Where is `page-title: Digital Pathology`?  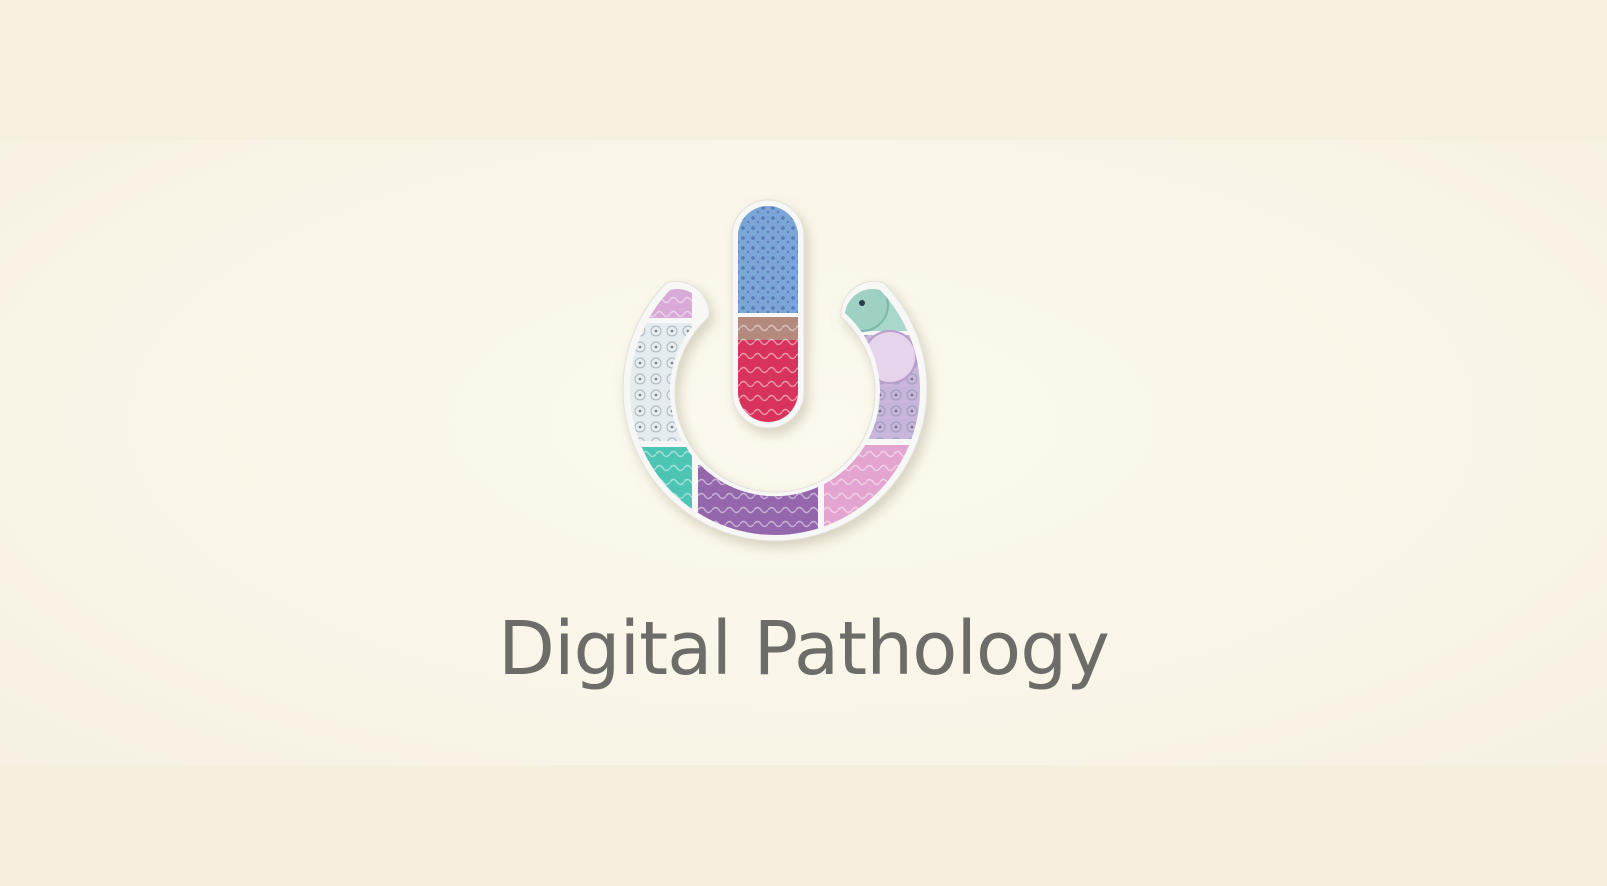 page-title: Digital Pathology is located at coordinates (804, 649).